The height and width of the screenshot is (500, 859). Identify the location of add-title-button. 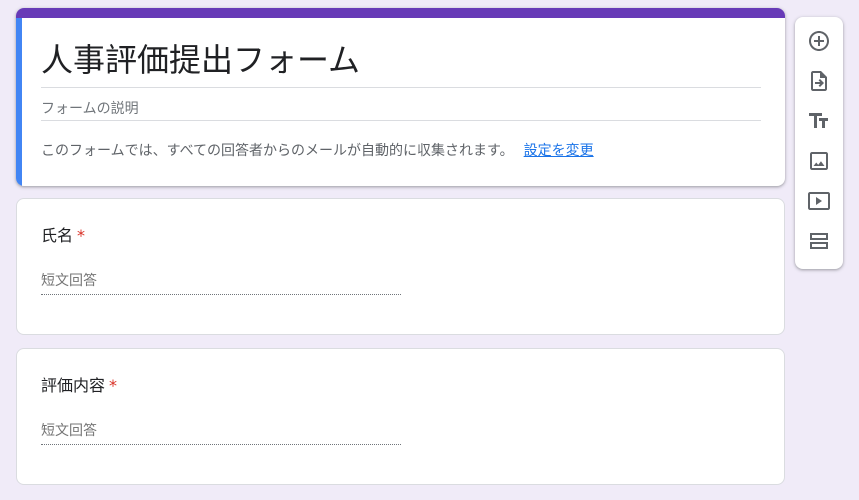
(819, 123).